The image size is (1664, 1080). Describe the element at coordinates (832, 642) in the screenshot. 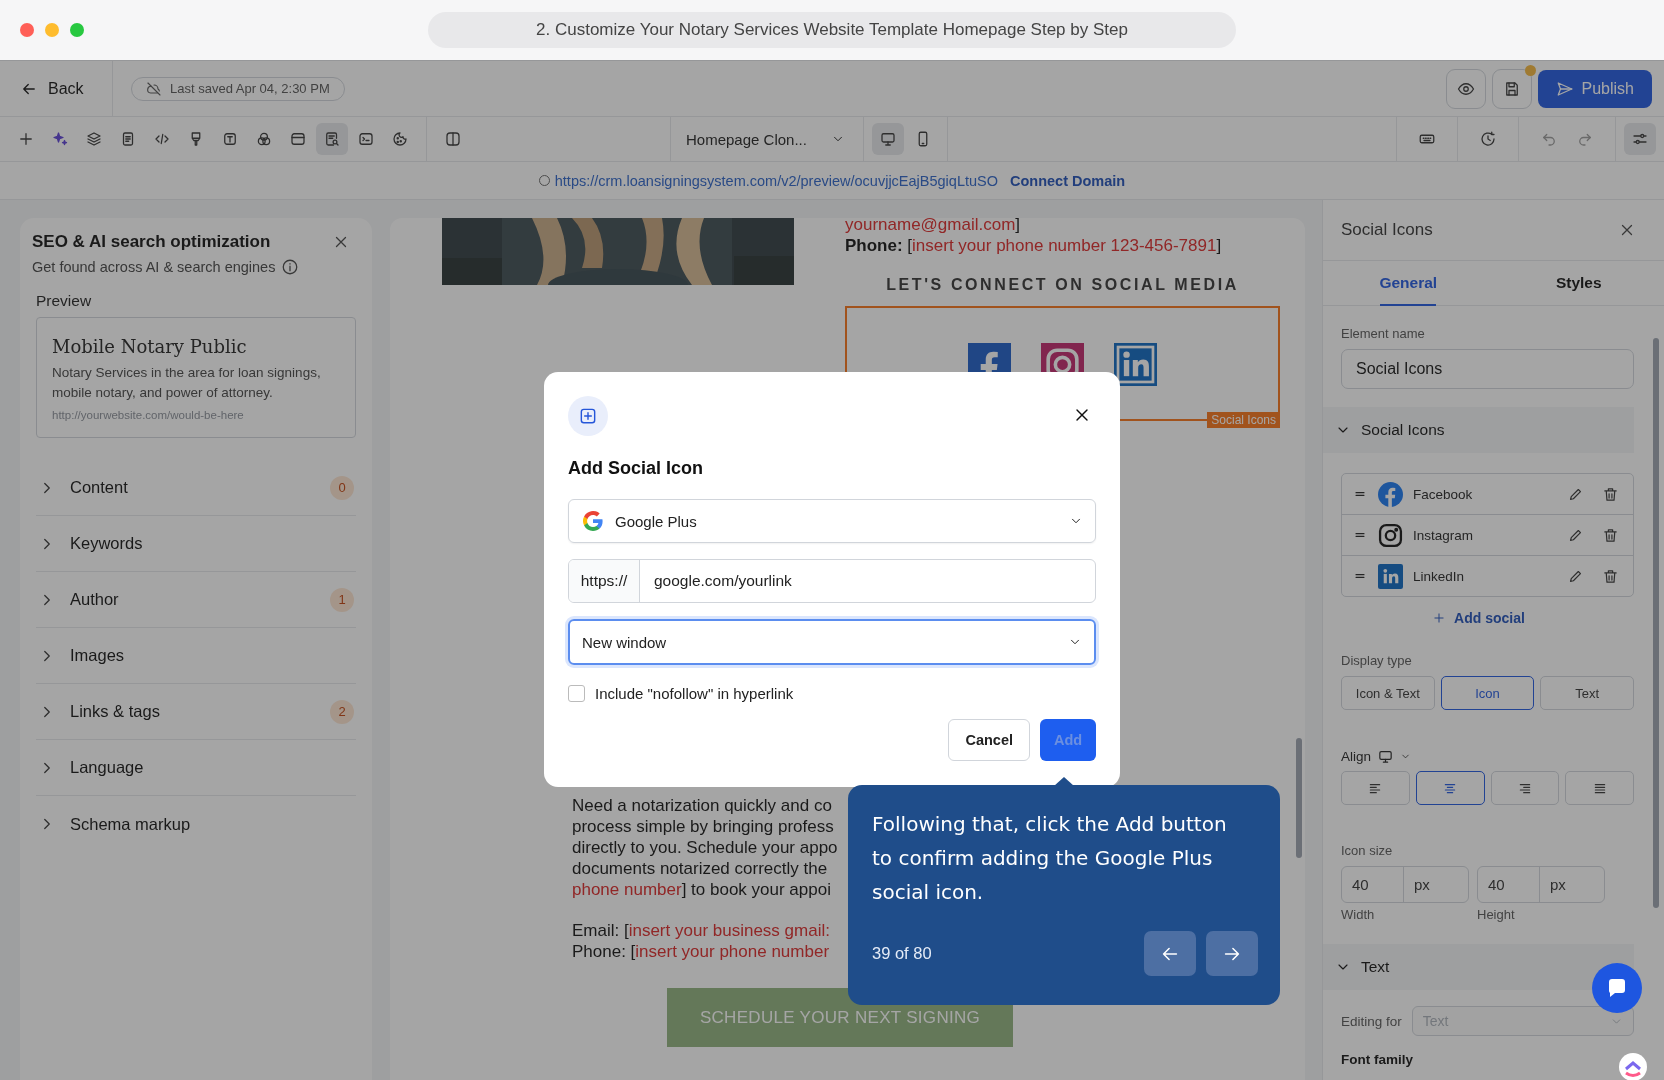

I see `target-select: New window` at that location.